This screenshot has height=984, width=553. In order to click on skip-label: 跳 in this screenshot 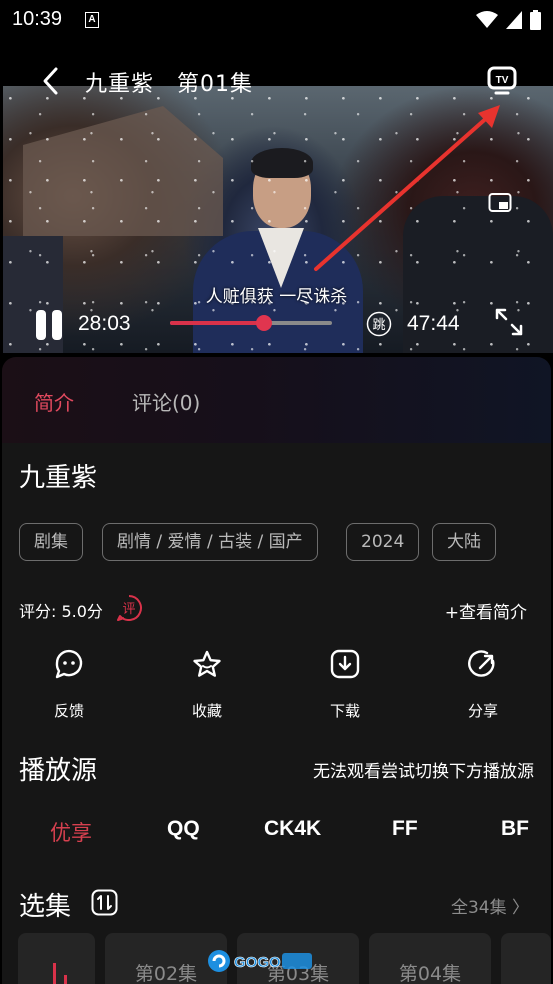, I will do `click(378, 325)`.